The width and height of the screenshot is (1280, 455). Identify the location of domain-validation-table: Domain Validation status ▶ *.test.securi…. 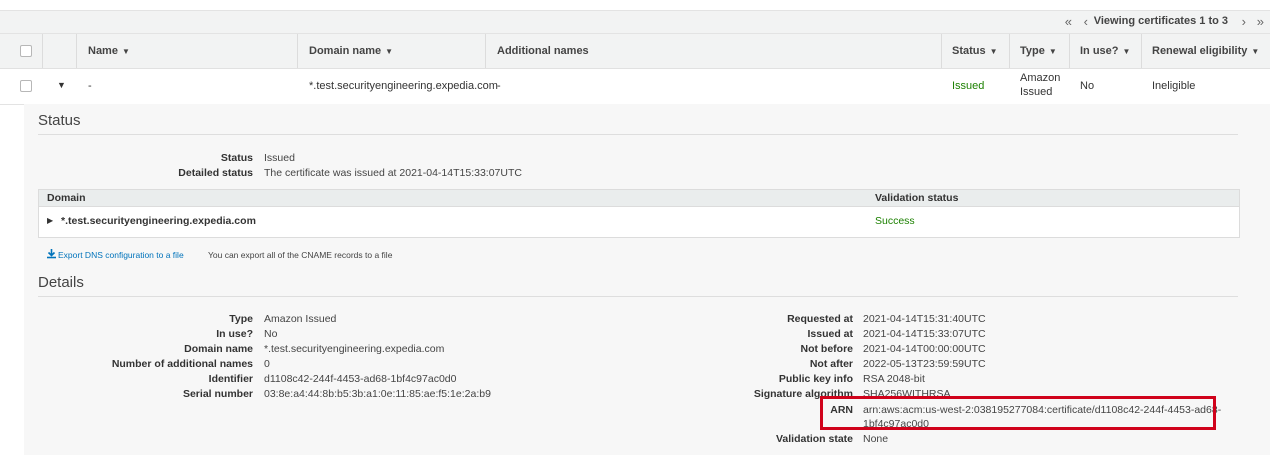
(639, 213).